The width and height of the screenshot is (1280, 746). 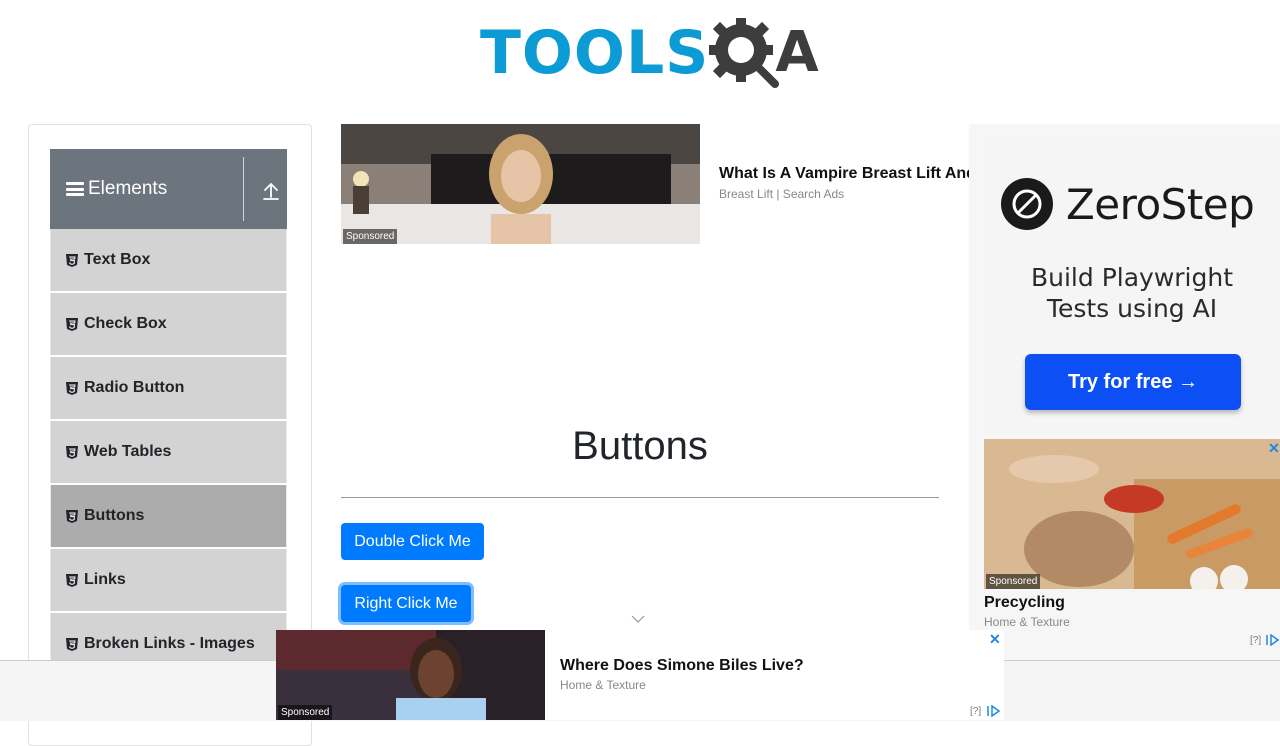 What do you see at coordinates (169, 643) in the screenshot?
I see `sidebar-item-label: Broken Links - Images` at bounding box center [169, 643].